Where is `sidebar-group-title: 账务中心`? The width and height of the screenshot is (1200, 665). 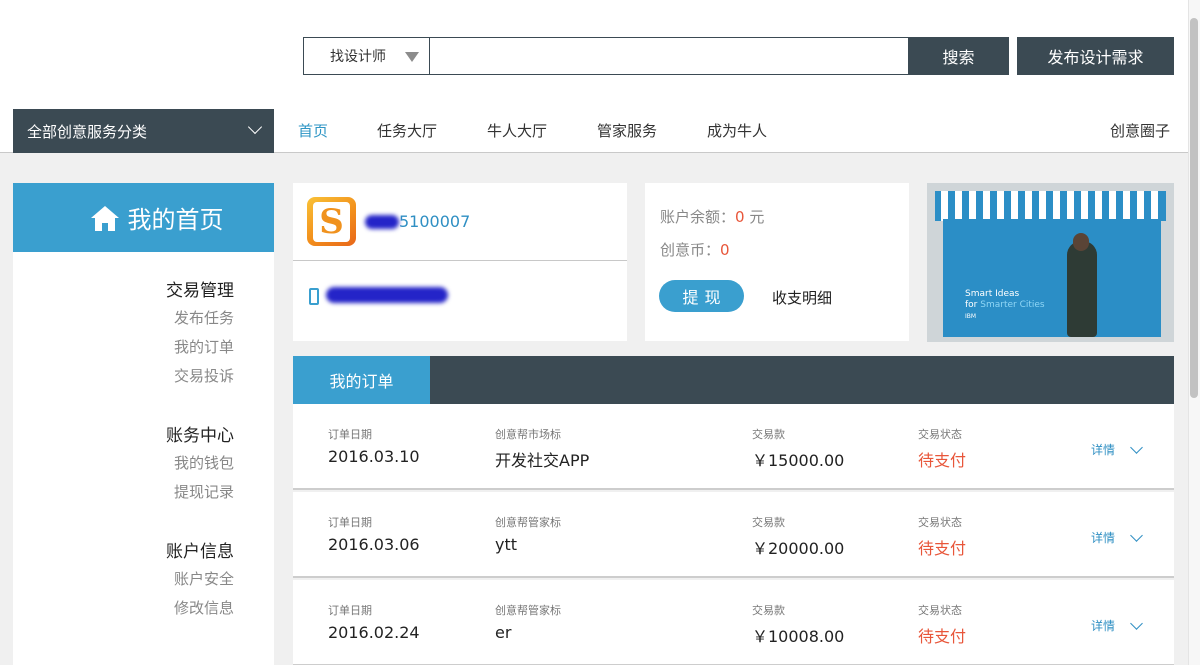
sidebar-group-title: 账务中心 is located at coordinates (200, 436).